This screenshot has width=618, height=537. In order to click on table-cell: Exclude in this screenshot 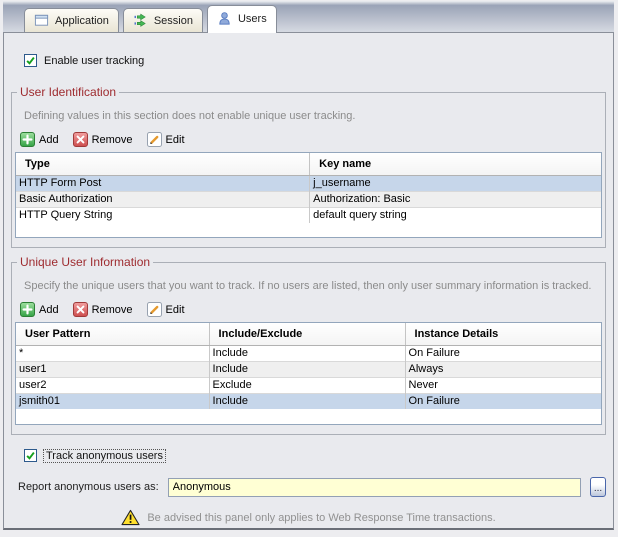, I will do `click(307, 384)`.